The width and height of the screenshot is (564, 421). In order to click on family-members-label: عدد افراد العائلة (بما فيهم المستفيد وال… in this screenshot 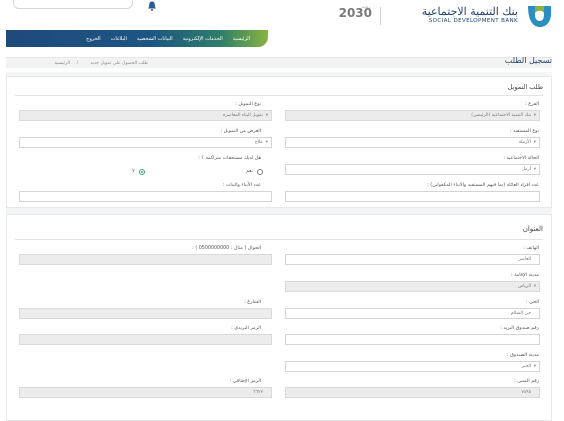, I will do `click(483, 185)`.